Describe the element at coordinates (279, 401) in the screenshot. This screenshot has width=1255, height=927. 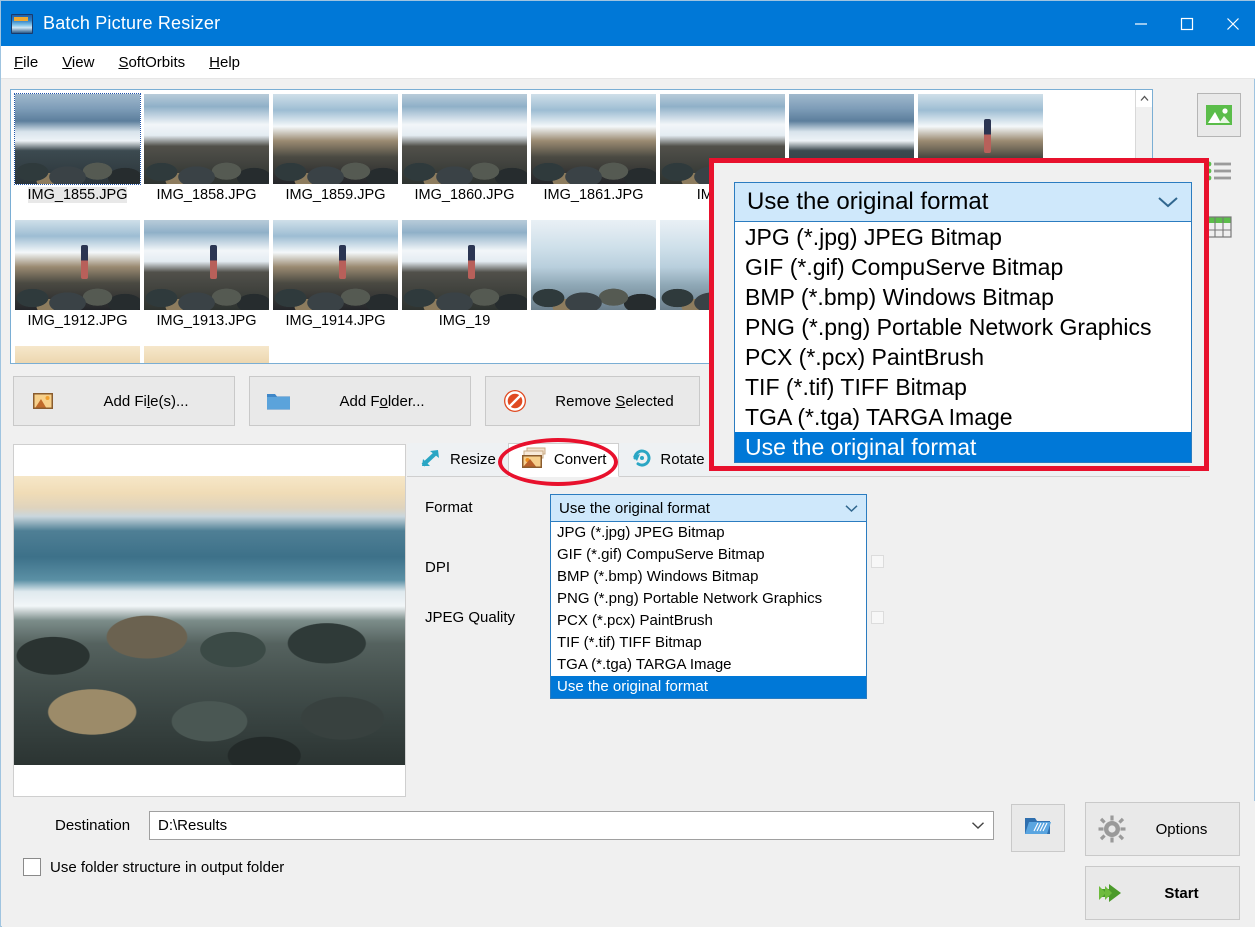
I see `folder-icon` at that location.